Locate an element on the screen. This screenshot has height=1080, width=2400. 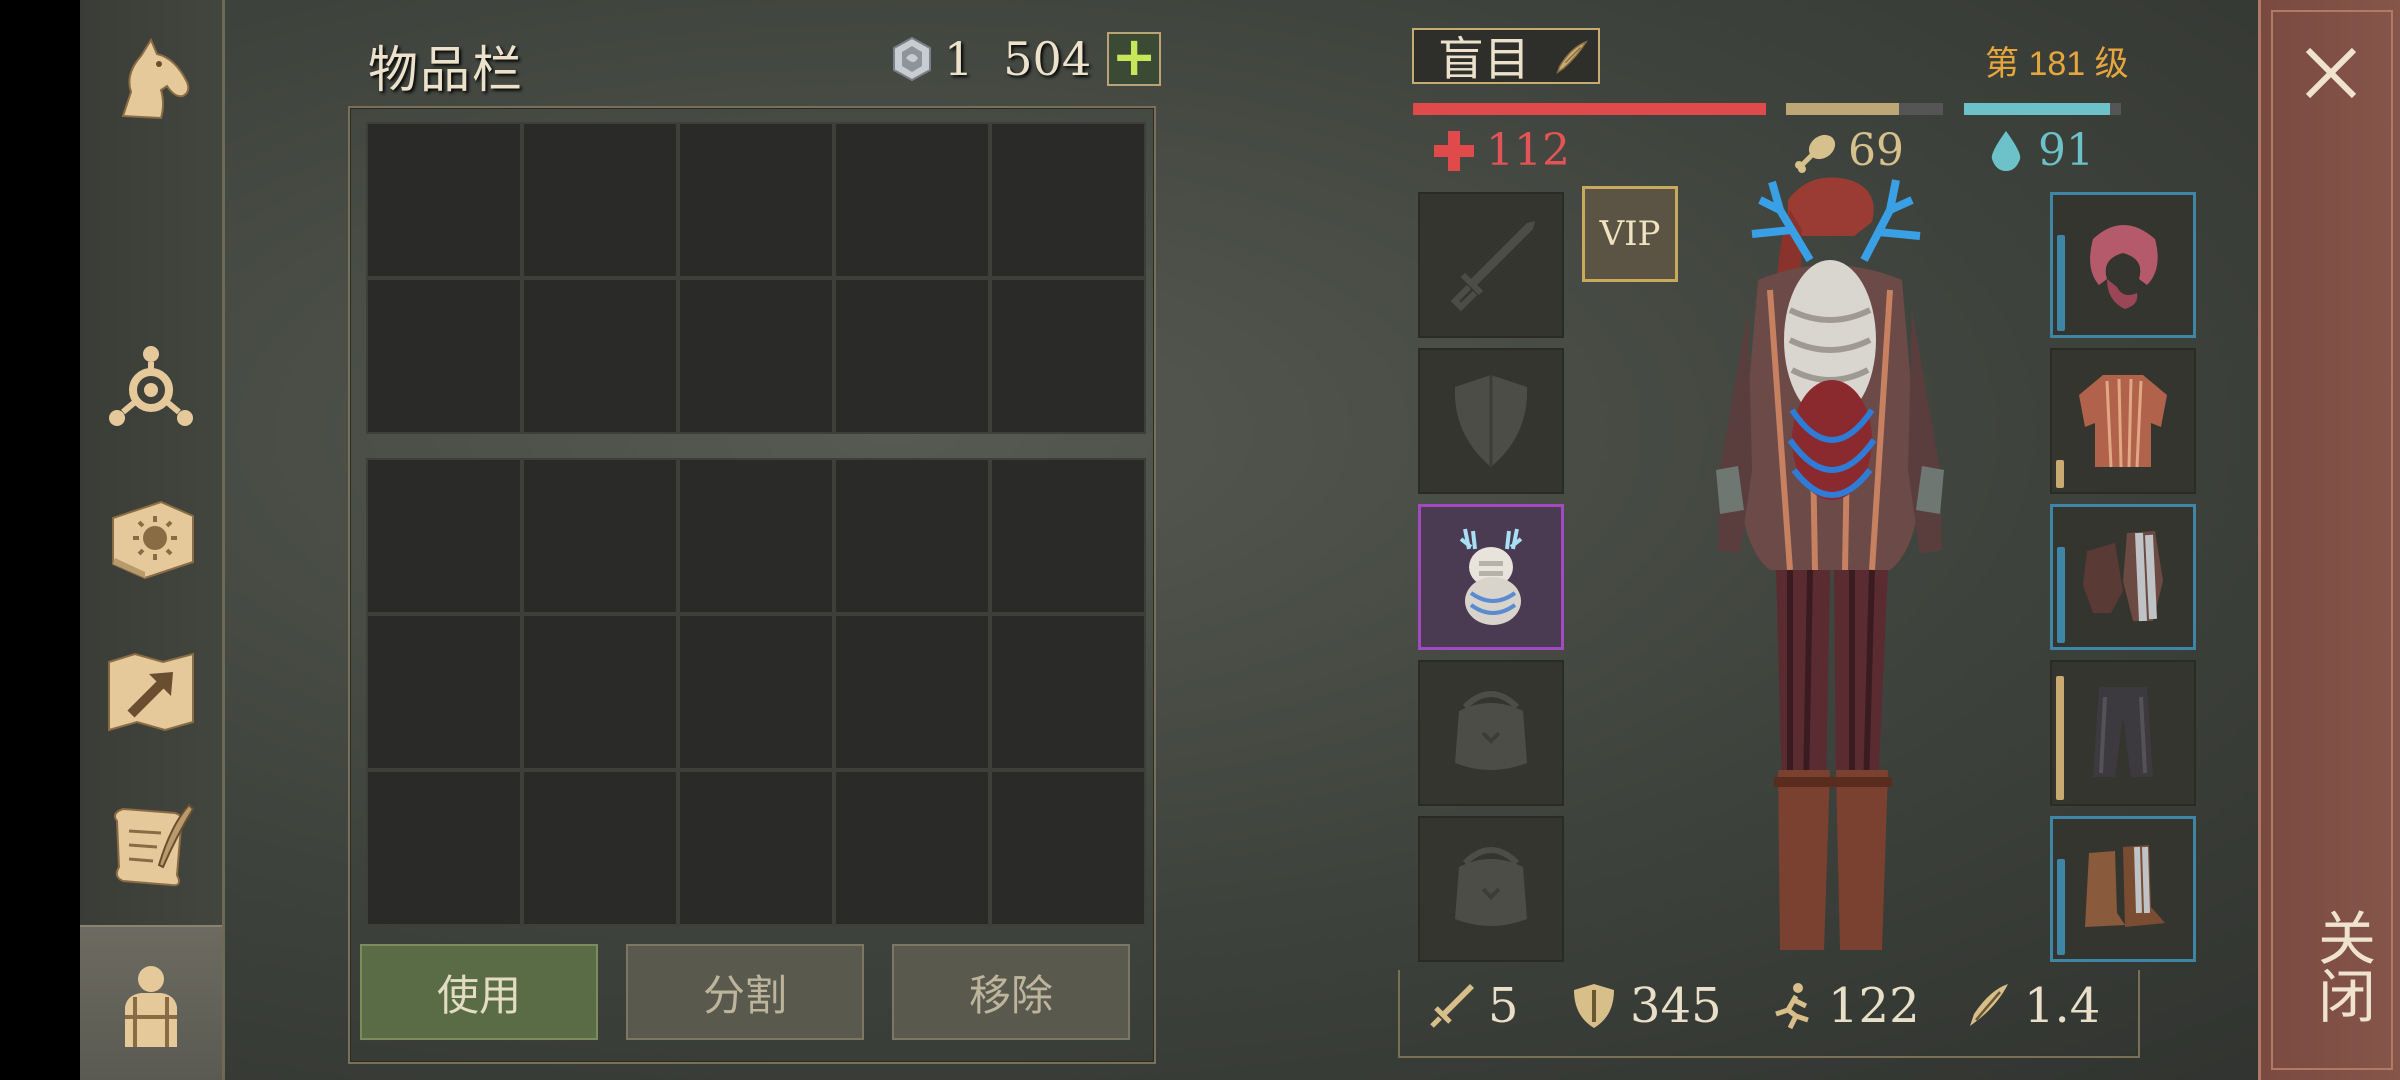
equip-slot-chest is located at coordinates (2123, 421).